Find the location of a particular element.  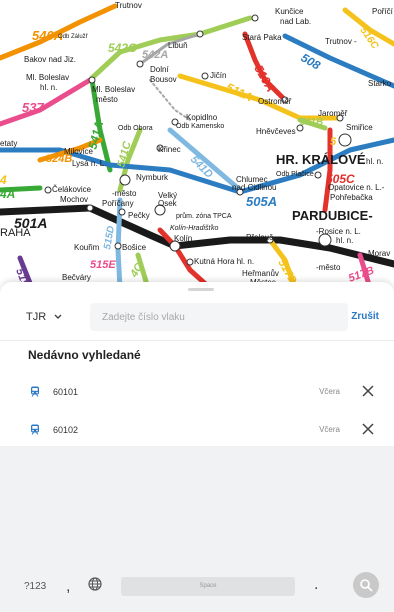

station-label-smirice: Smiřice is located at coordinates (359, 127).